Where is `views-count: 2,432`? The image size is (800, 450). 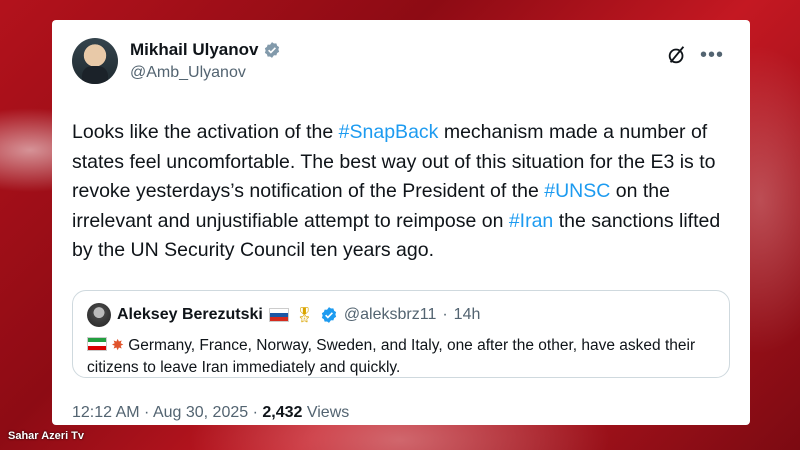
views-count: 2,432 is located at coordinates (282, 412).